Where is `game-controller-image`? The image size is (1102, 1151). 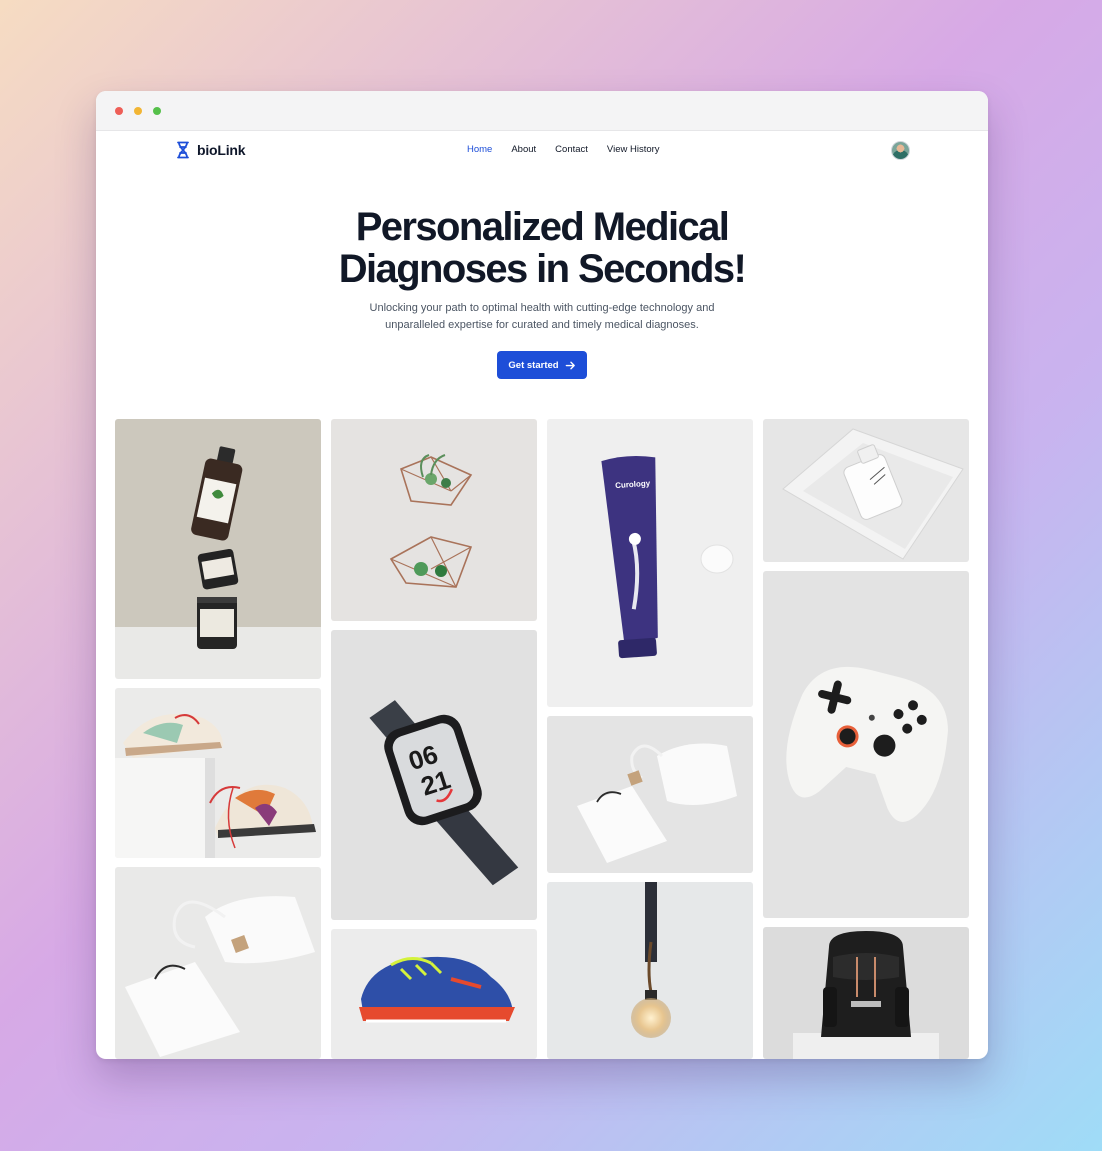 game-controller-image is located at coordinates (866, 744).